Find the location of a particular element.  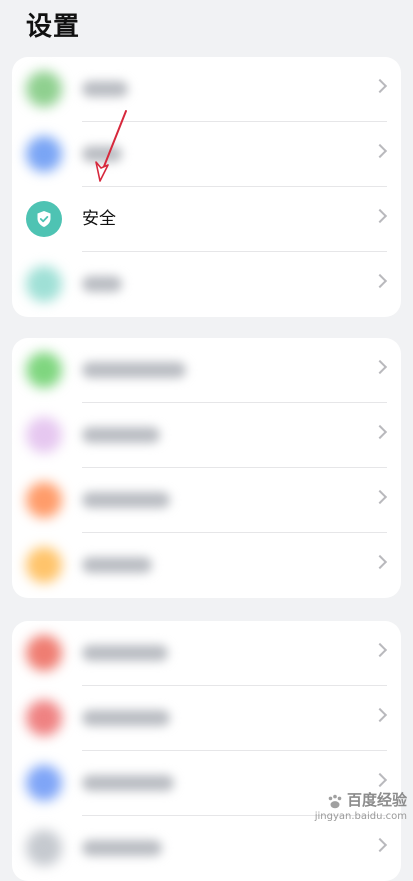

security-icon-circle is located at coordinates (44, 219).